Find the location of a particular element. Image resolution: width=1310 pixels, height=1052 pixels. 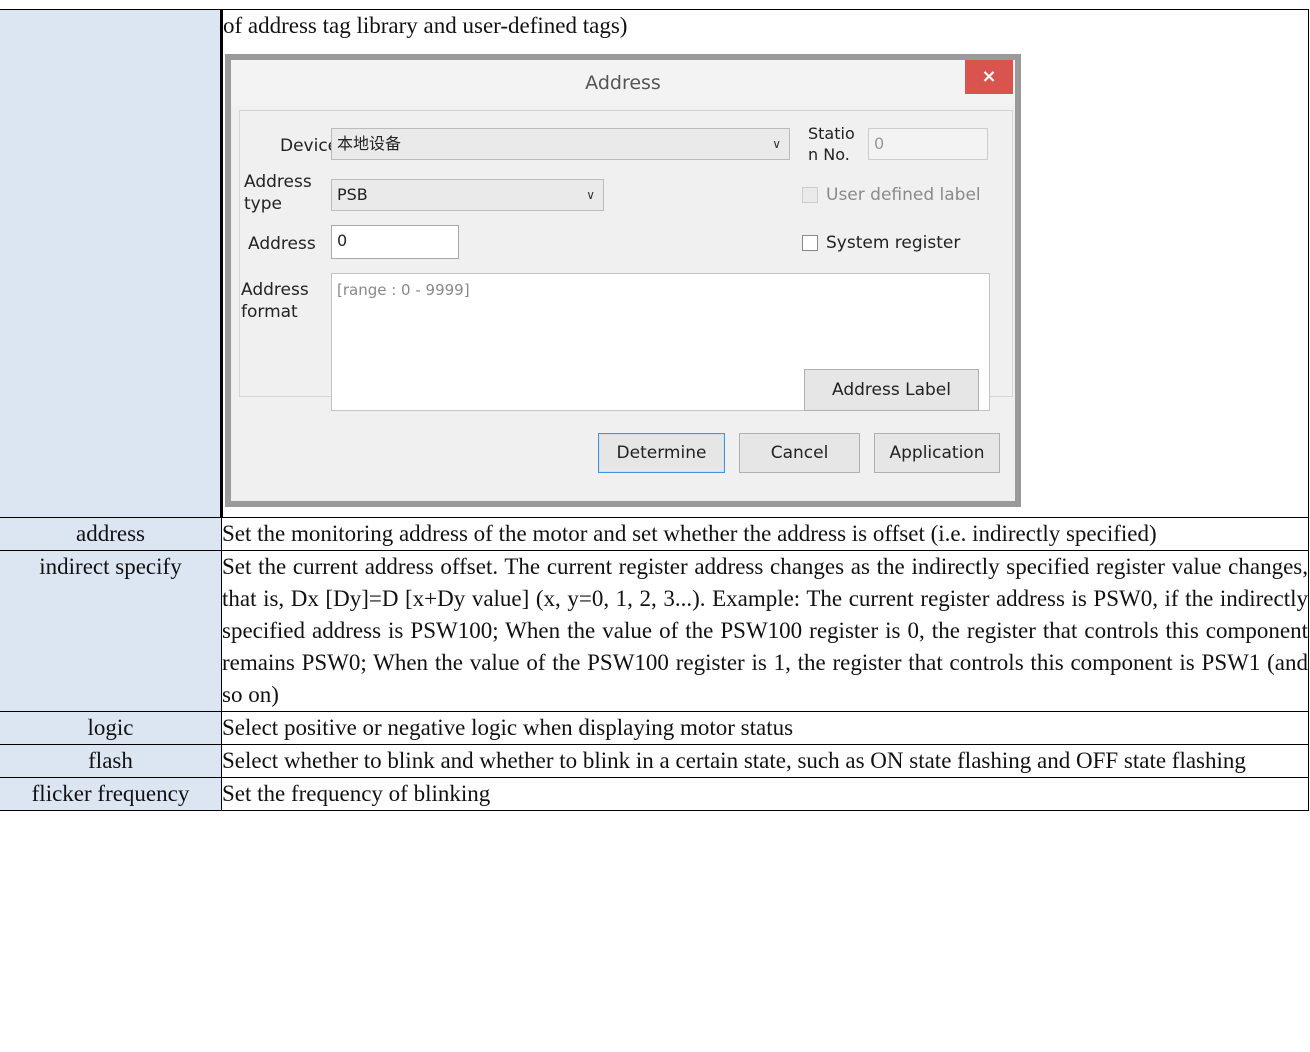

device-label: Device is located at coordinates (309, 146).